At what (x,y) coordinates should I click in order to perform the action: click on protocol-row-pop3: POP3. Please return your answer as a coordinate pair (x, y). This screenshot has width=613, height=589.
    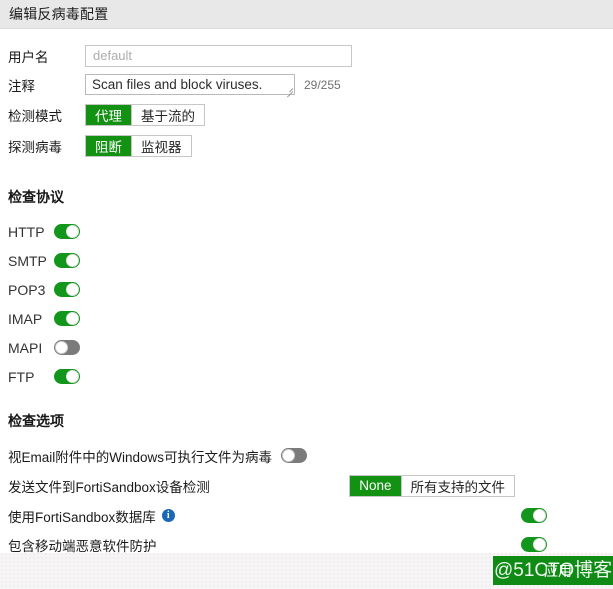
    Looking at the image, I should click on (306, 289).